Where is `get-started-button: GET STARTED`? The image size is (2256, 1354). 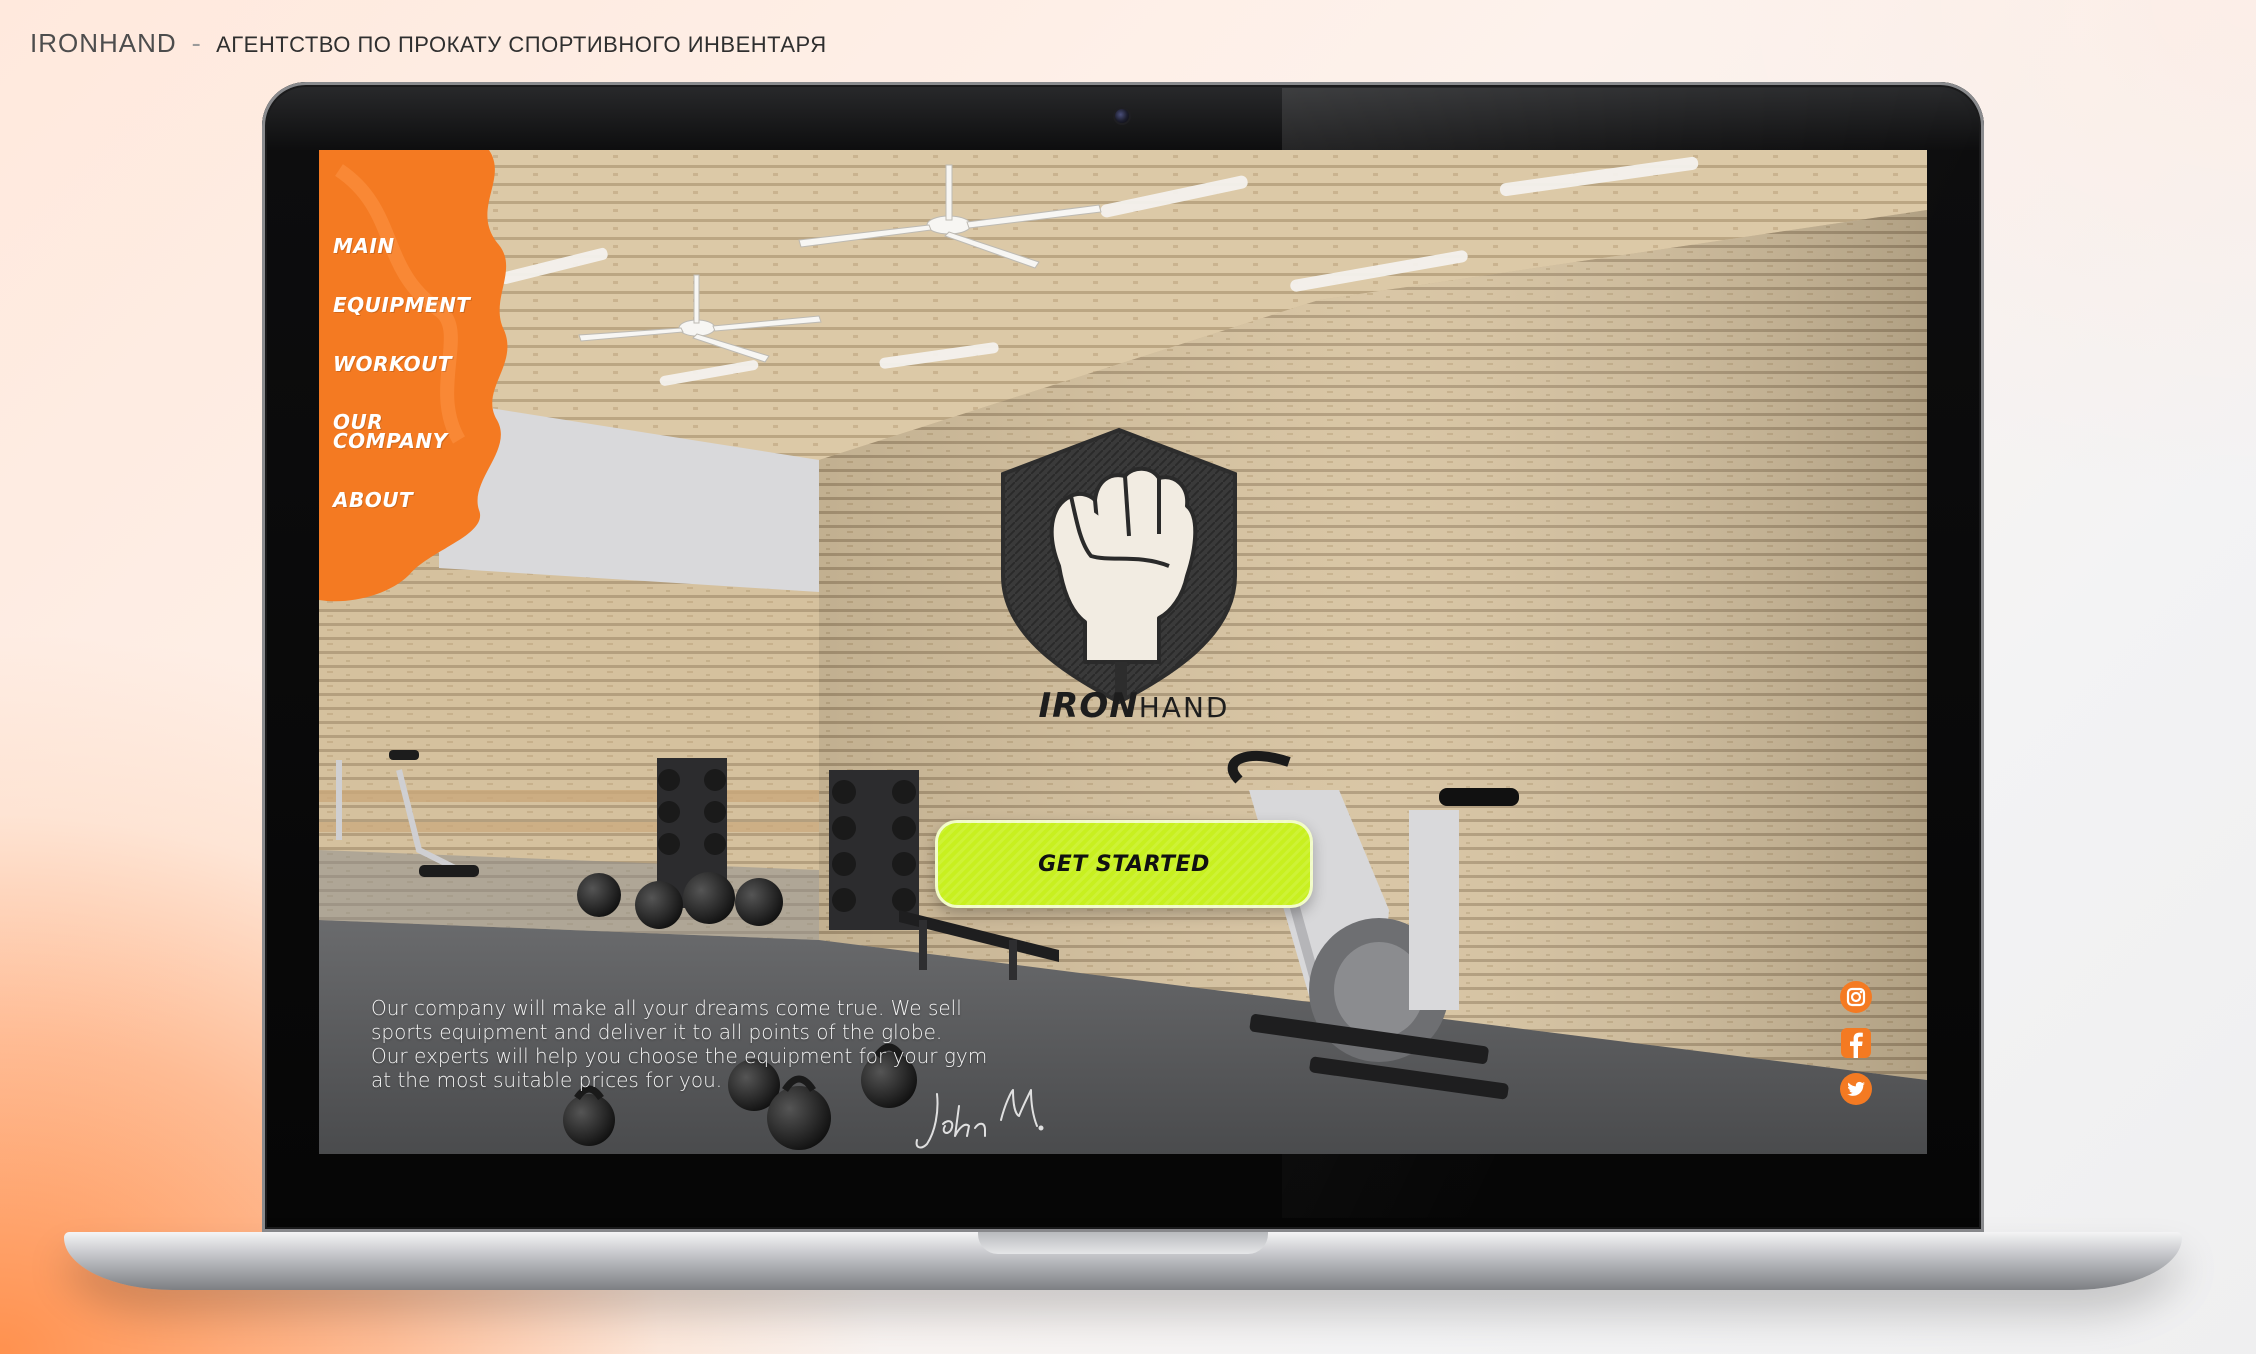 get-started-button: GET STARTED is located at coordinates (1124, 864).